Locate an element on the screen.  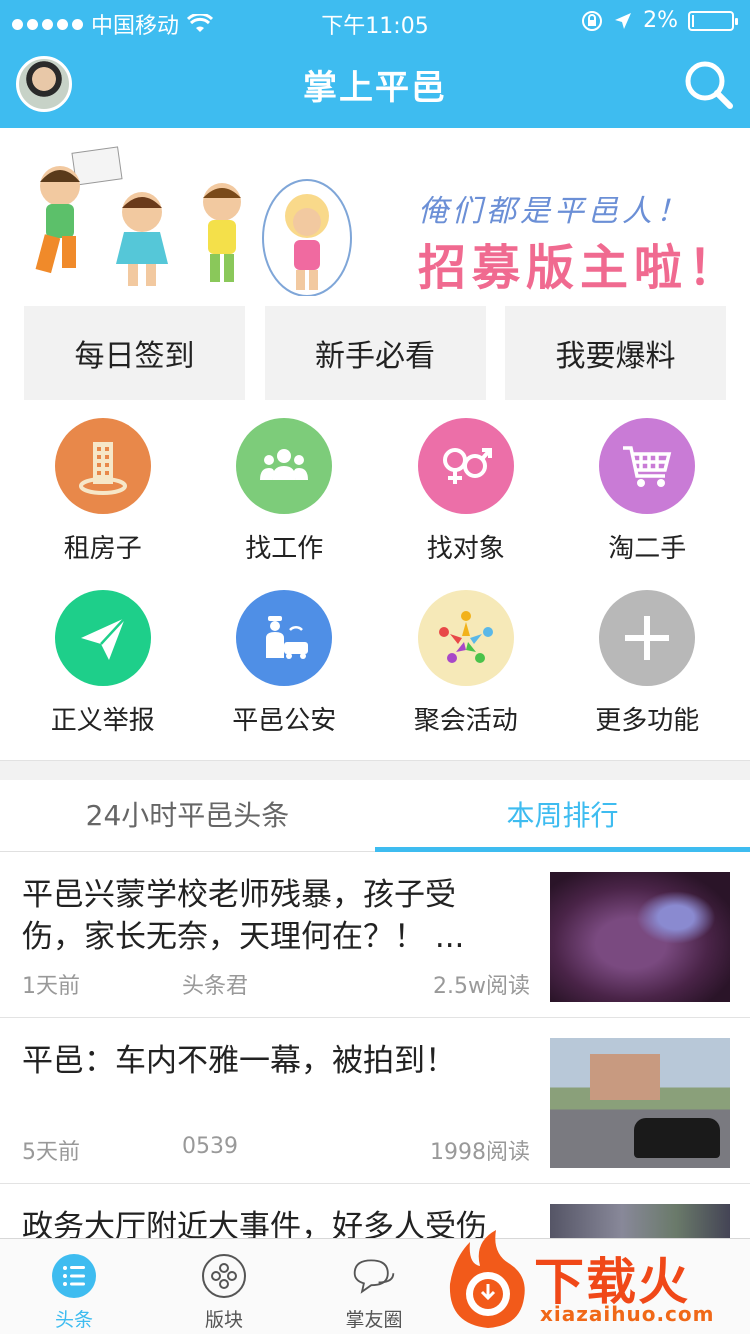
top-bar: 中国移动 下午11:05 2% 掌上平邑 is located at coordinates (375, 64).